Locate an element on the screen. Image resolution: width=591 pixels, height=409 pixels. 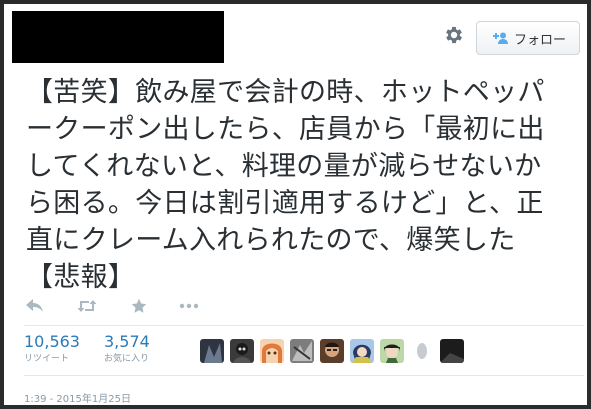
favorite-label: お気に入り is located at coordinates (127, 359).